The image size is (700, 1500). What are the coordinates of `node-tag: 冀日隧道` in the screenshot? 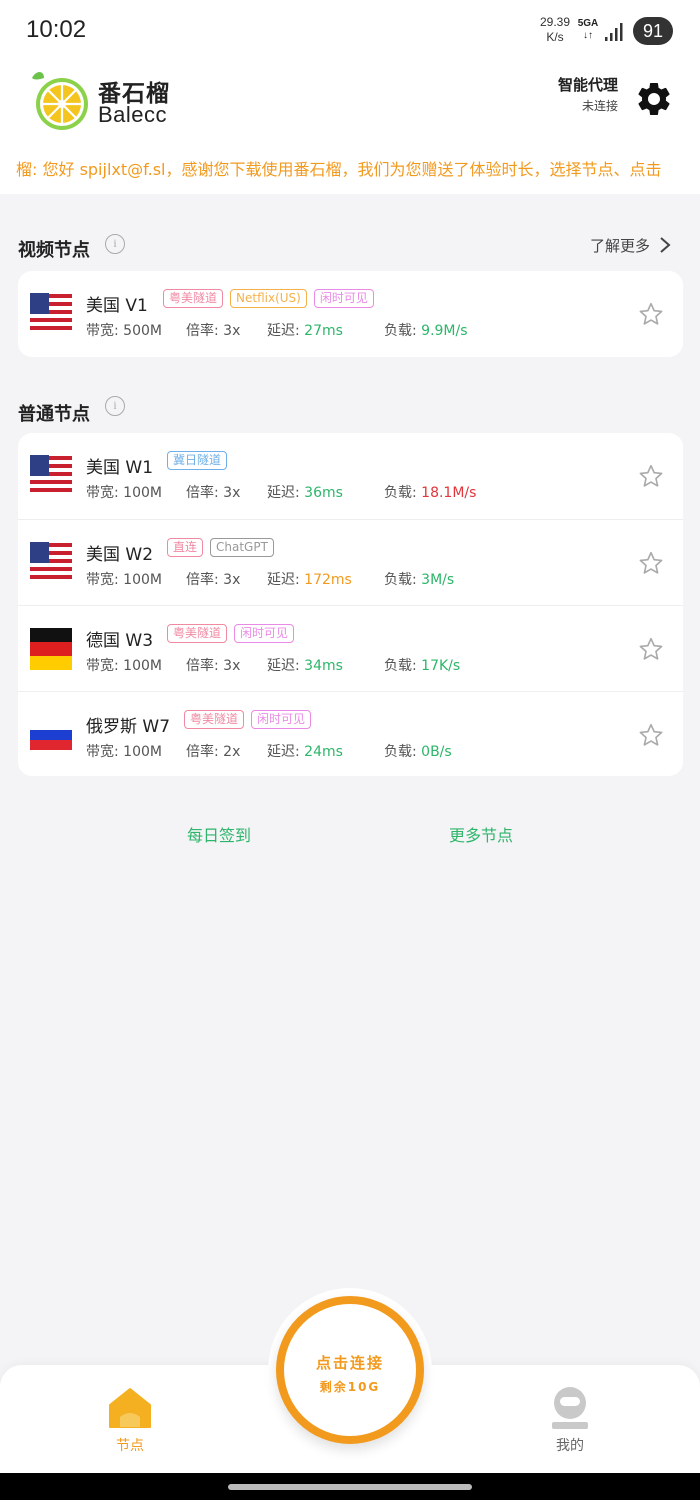 It's located at (197, 460).